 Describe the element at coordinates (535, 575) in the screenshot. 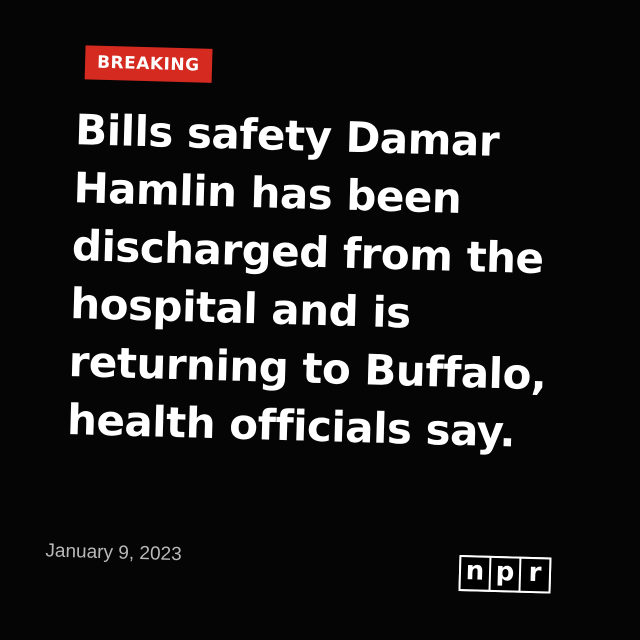

I see `npr-logo-letter-r: r` at that location.